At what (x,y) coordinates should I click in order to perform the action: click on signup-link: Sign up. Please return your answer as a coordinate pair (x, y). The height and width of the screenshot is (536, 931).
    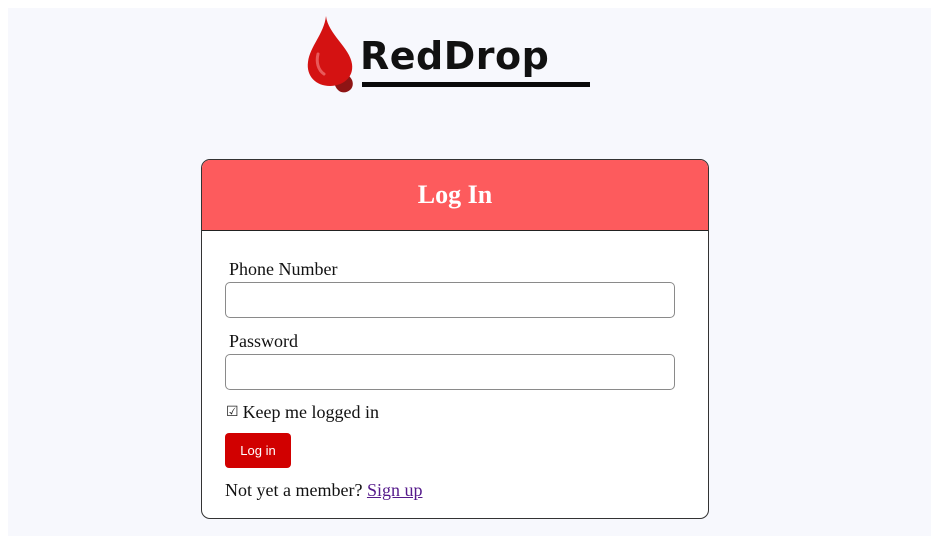
    Looking at the image, I should click on (395, 490).